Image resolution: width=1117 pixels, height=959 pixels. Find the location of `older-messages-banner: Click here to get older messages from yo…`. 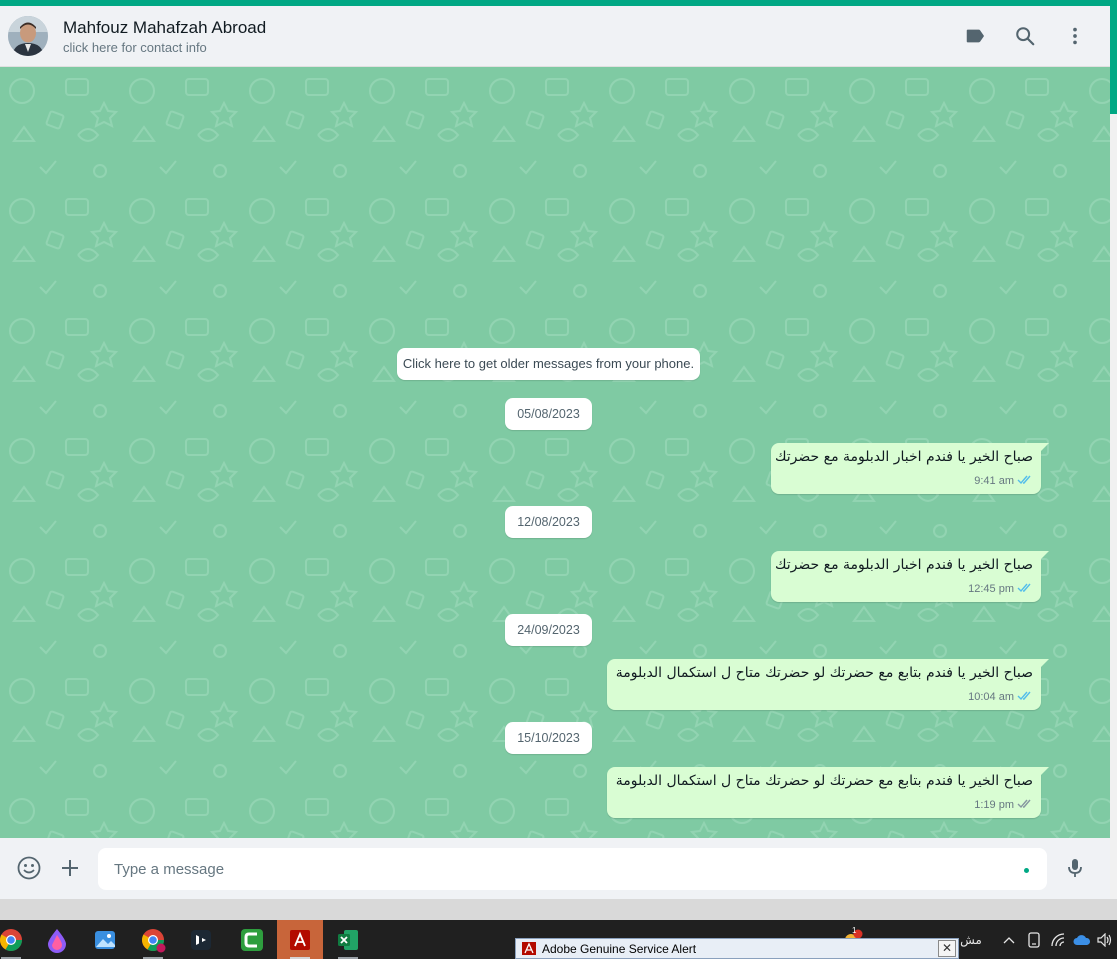

older-messages-banner: Click here to get older messages from yo… is located at coordinates (548, 364).